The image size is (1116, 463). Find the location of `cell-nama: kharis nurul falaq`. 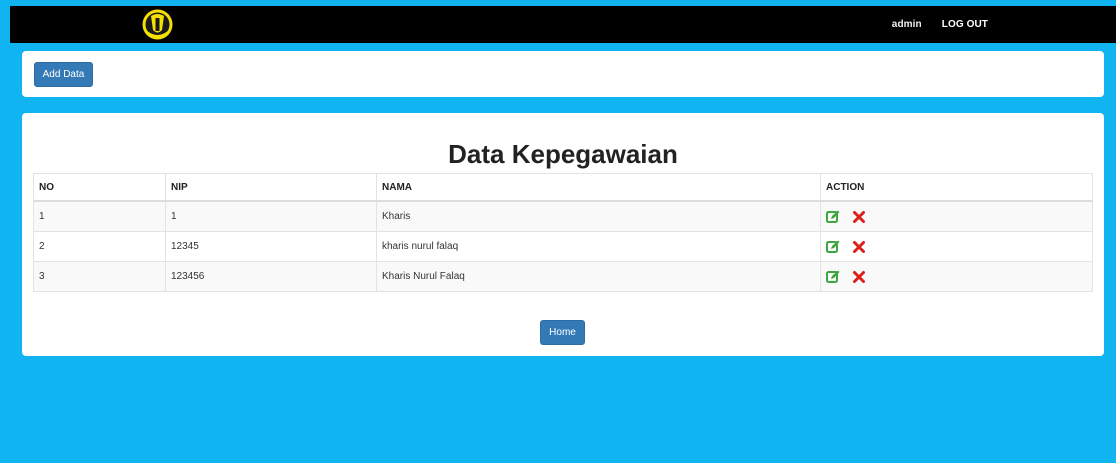

cell-nama: kharis nurul falaq is located at coordinates (598, 246).